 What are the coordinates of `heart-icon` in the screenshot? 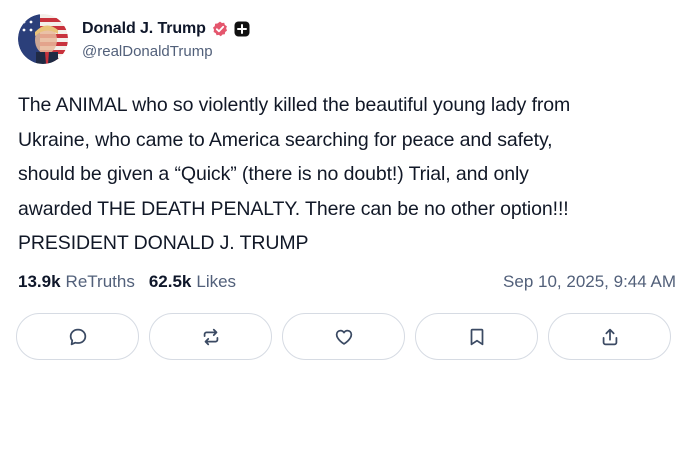 It's located at (343, 337).